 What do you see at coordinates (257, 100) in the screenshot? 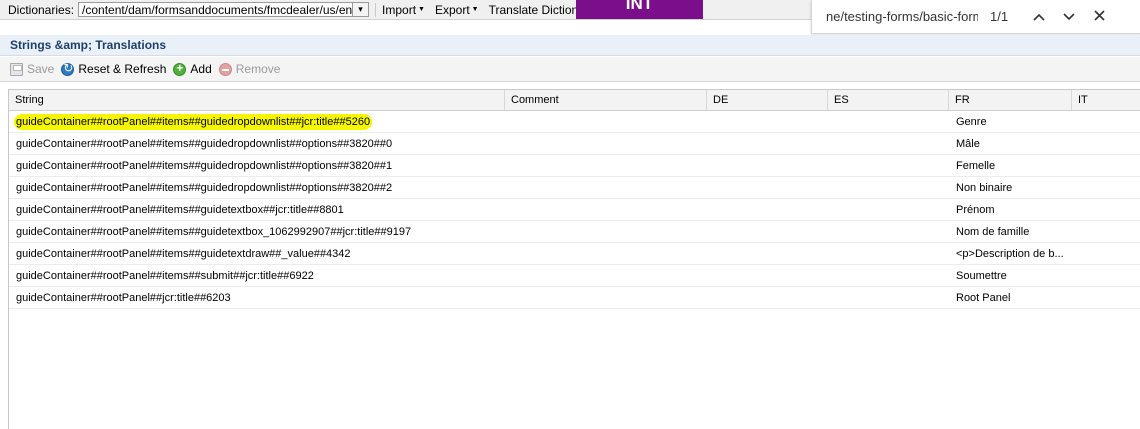
I see `column-header-string: String` at bounding box center [257, 100].